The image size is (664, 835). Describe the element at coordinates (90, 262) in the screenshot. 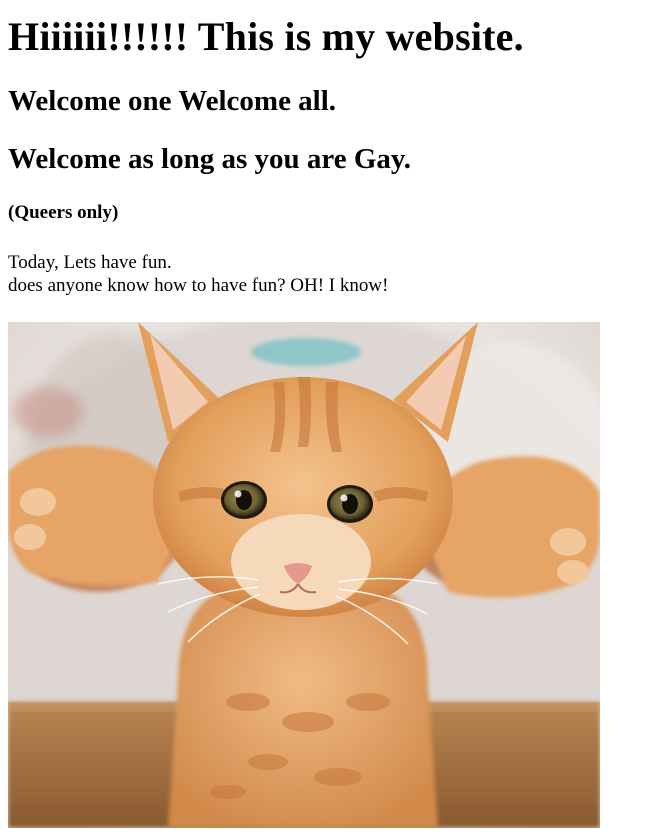

I see `intro-line-1: Today, Lets have fun.` at that location.